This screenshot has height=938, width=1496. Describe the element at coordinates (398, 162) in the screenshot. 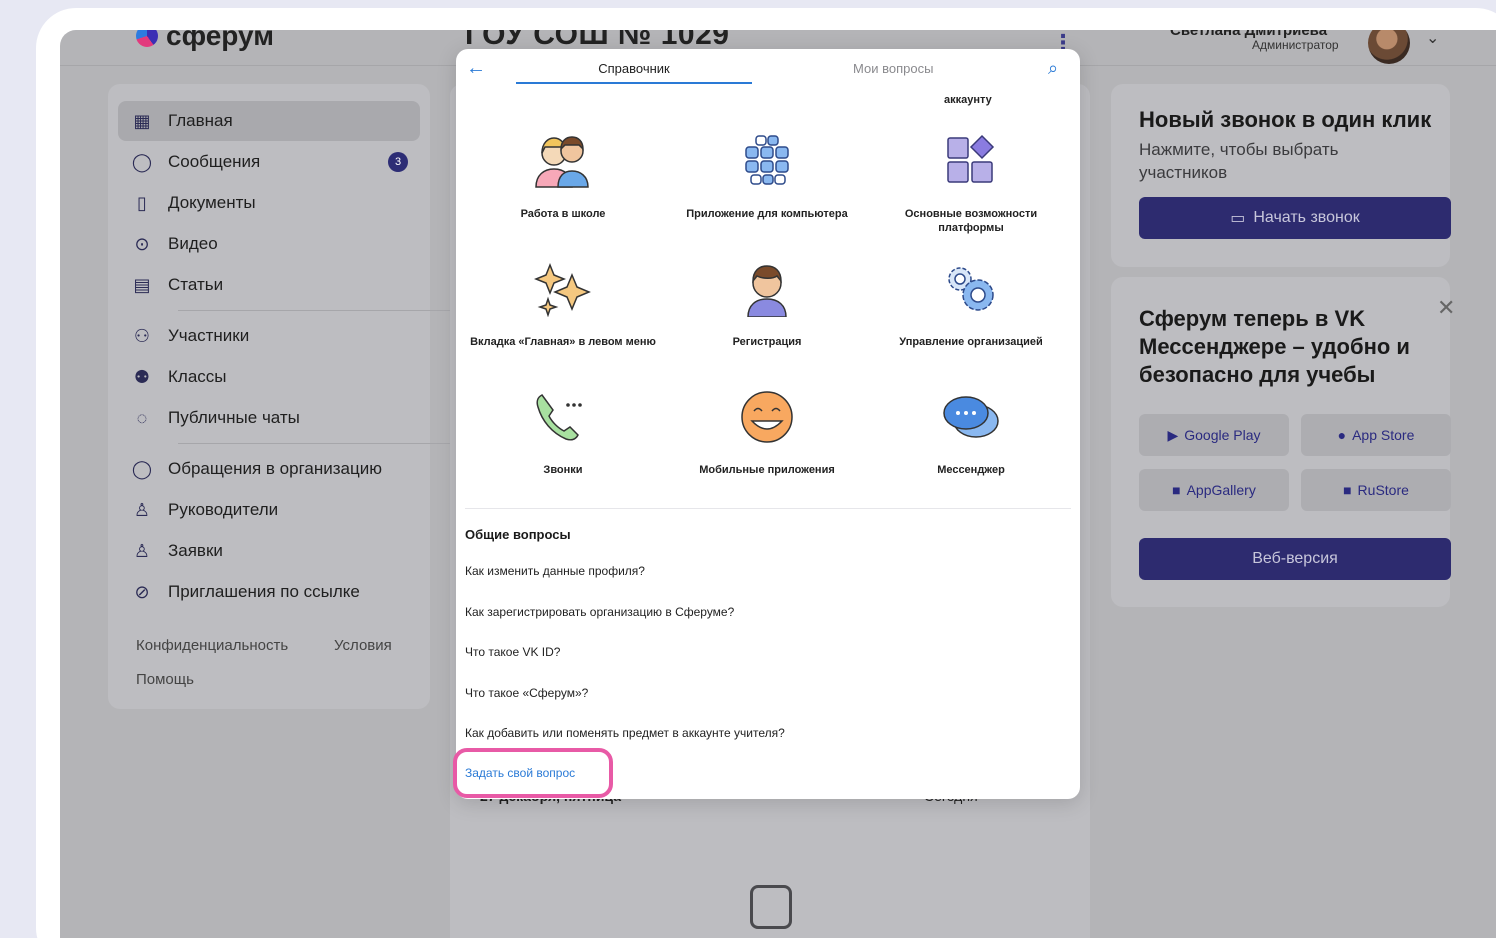

I see `status-badge: 3` at that location.